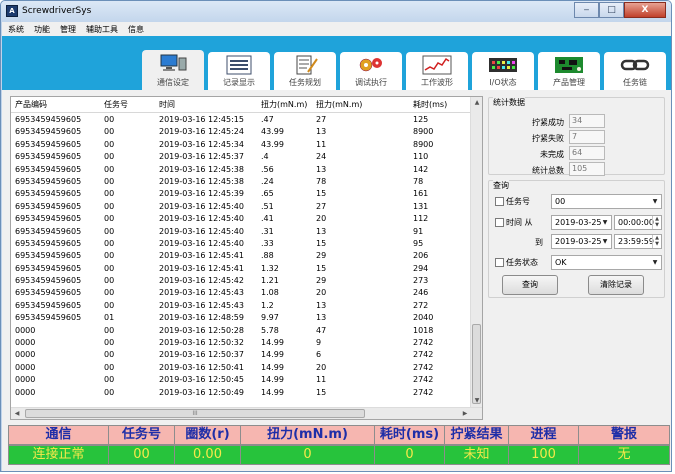 Image resolution: width=675 pixels, height=474 pixels. I want to click on status-header-torque: 扭力(mN.m), so click(308, 435).